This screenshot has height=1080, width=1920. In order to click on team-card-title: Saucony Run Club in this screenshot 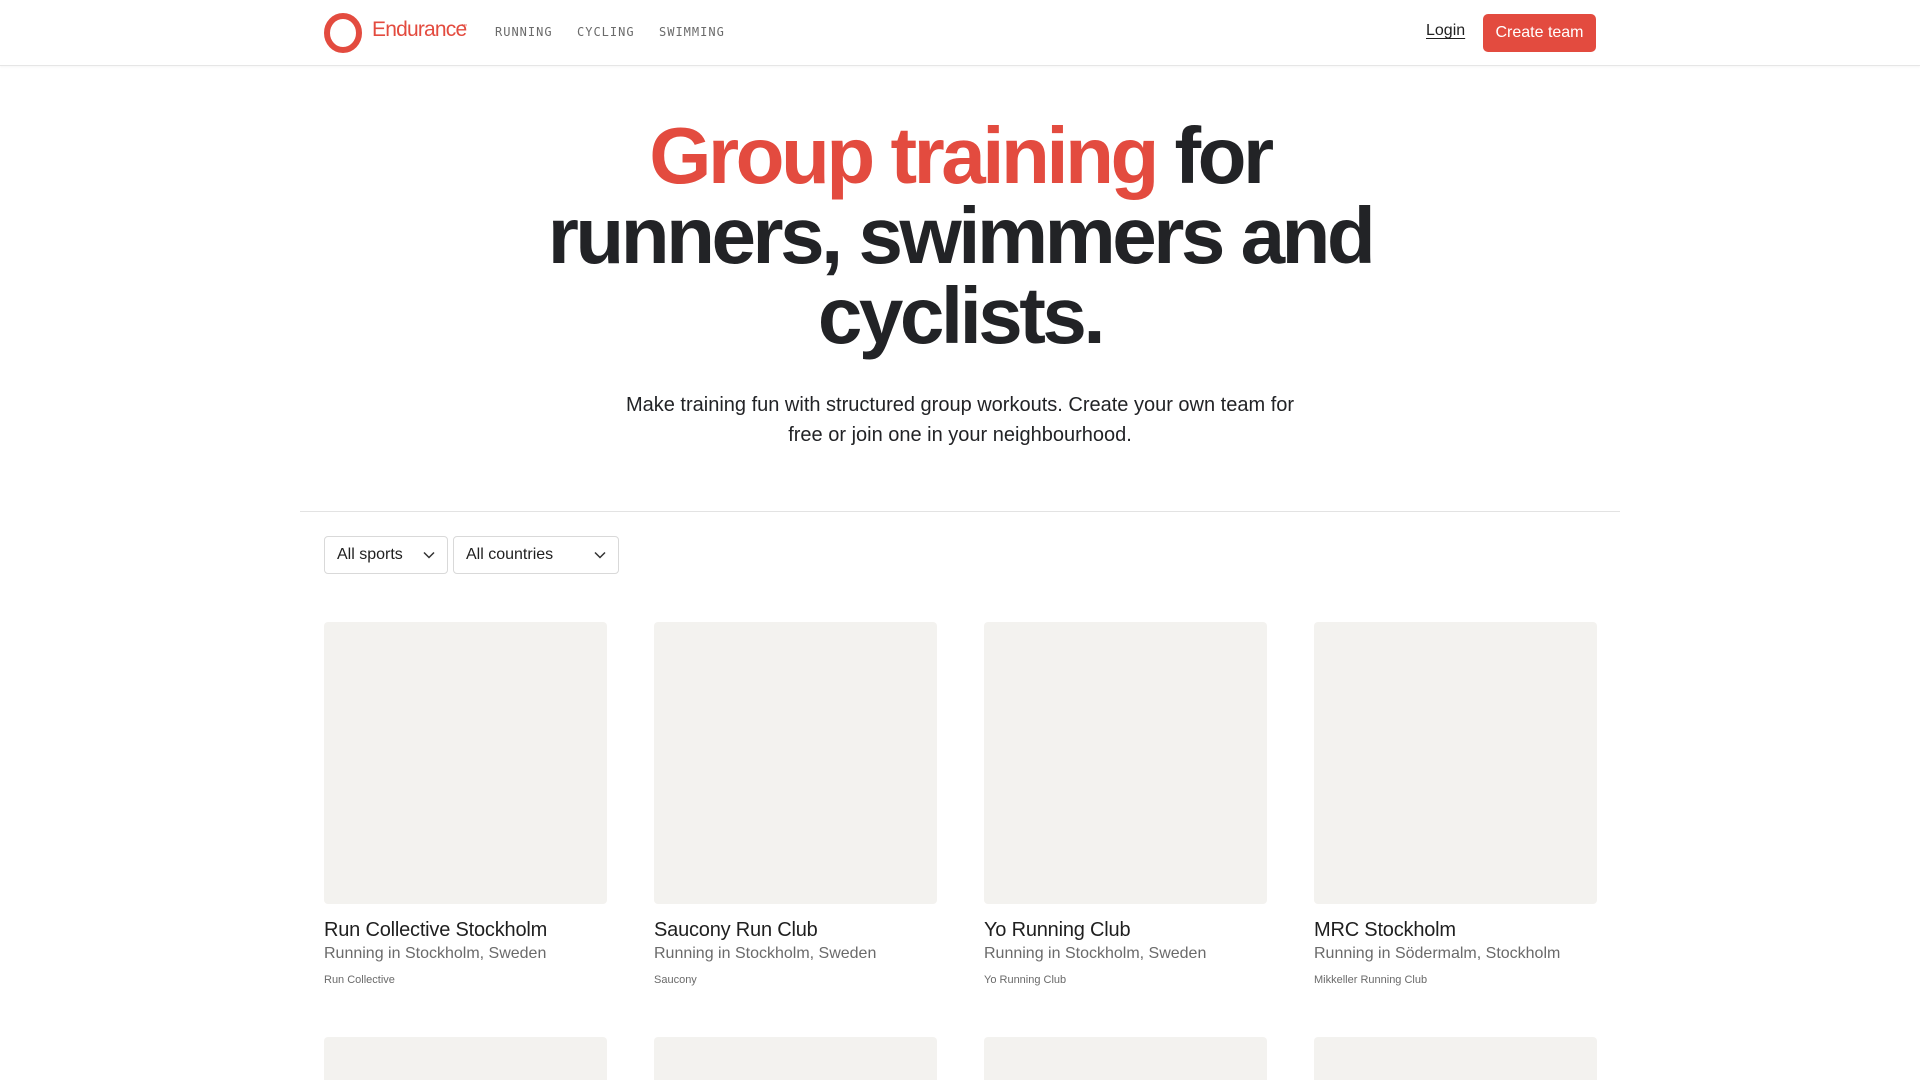, I will do `click(736, 930)`.